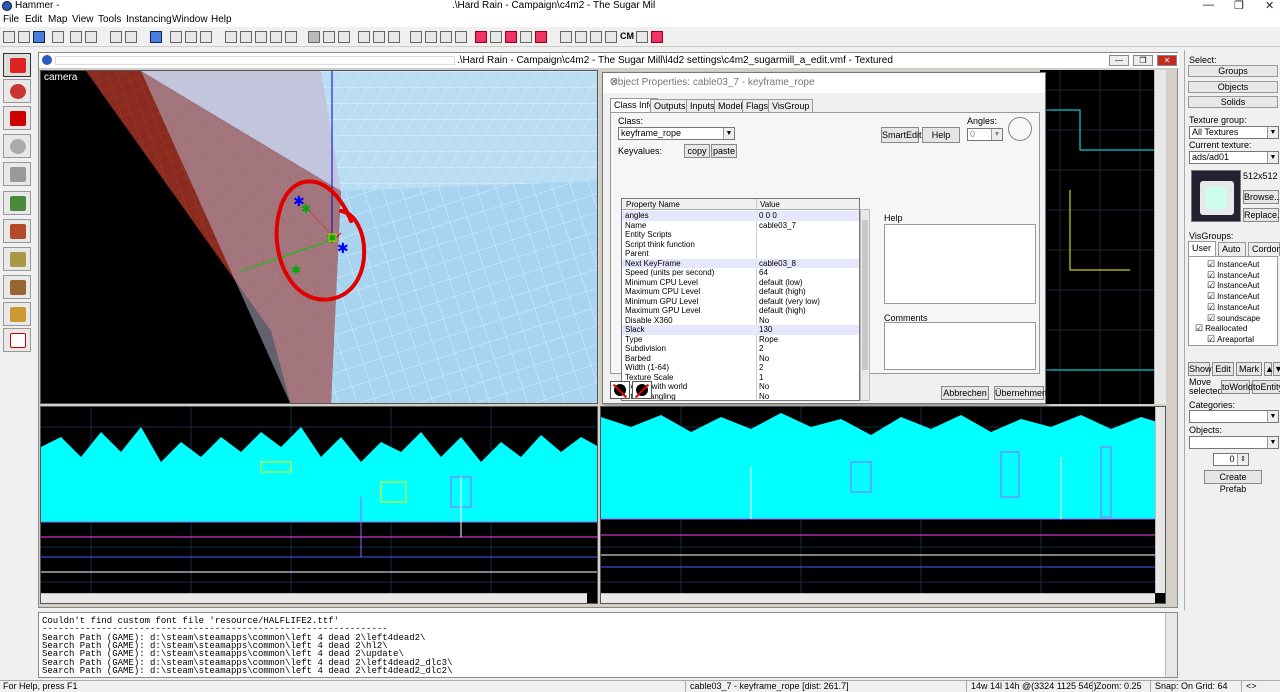 The height and width of the screenshot is (692, 1280). I want to click on col-value: Value, so click(770, 204).